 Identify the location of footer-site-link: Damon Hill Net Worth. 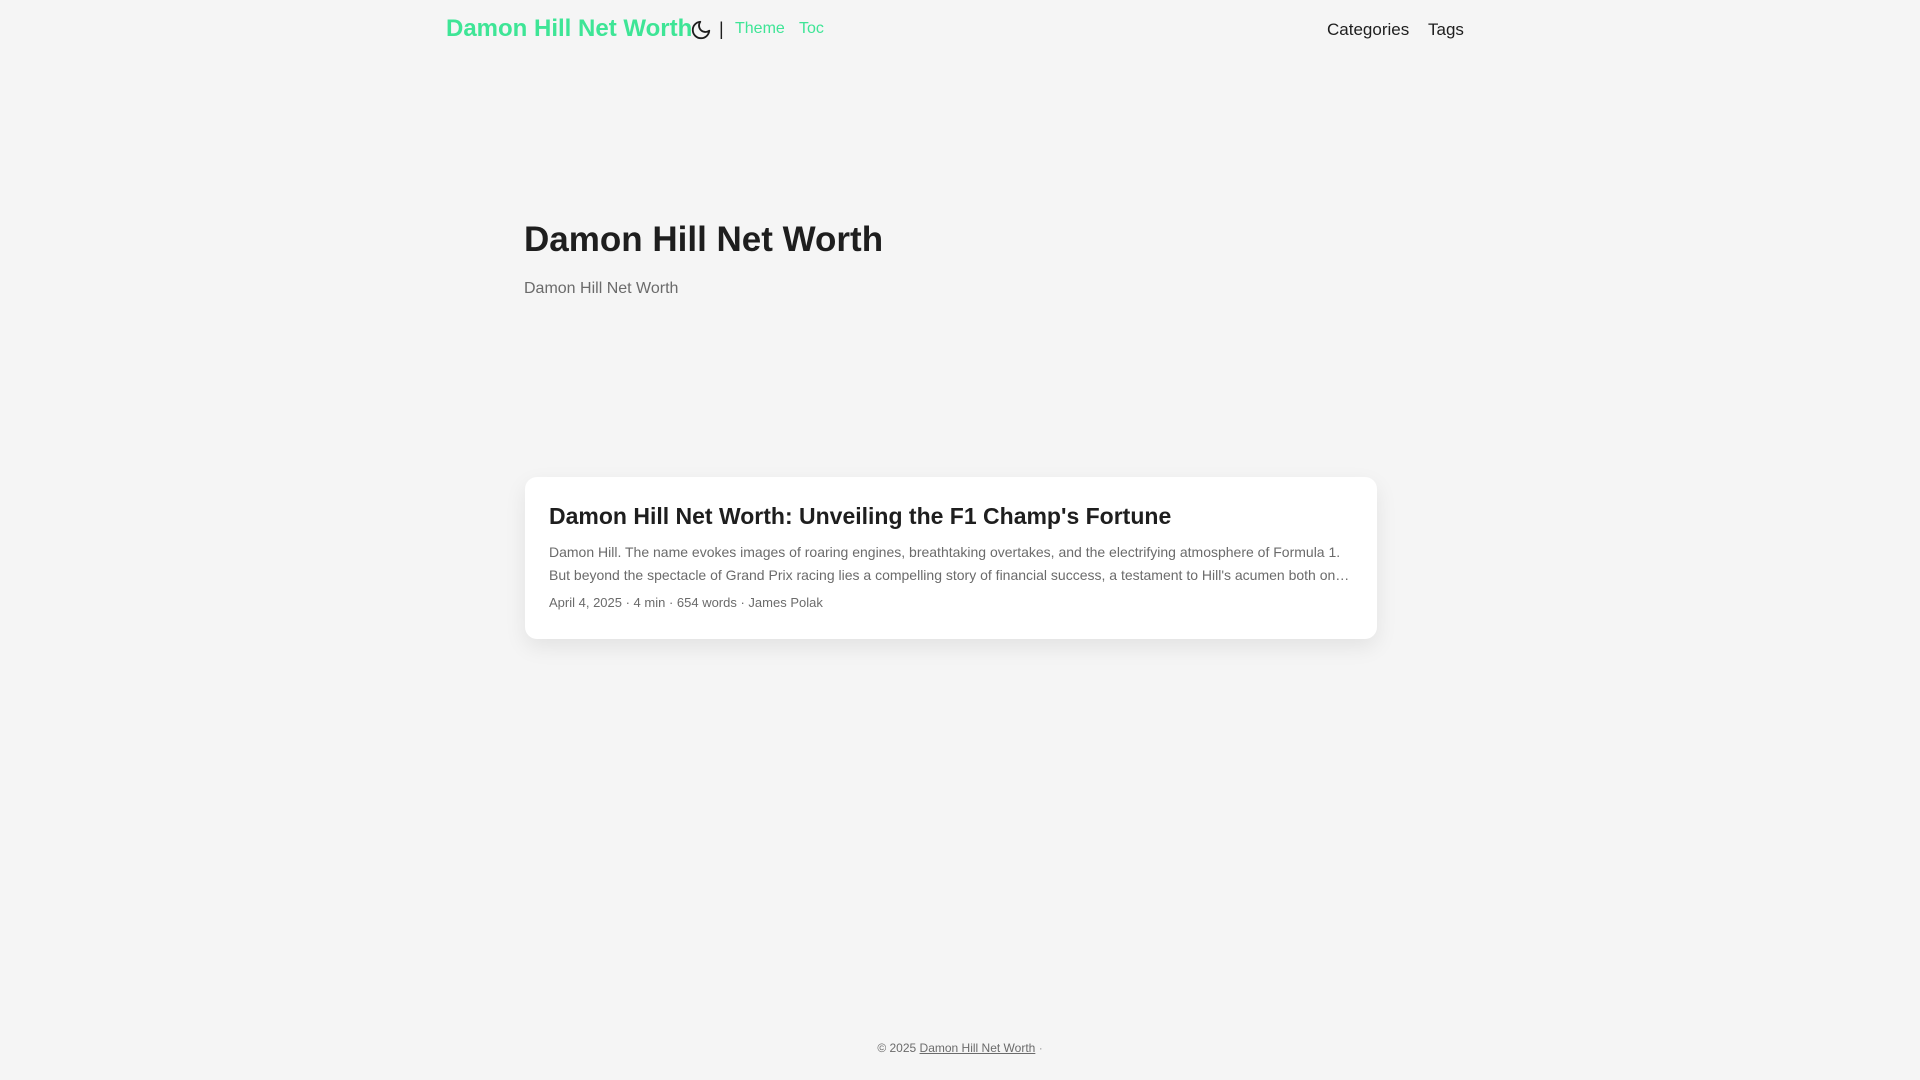
(978, 1048).